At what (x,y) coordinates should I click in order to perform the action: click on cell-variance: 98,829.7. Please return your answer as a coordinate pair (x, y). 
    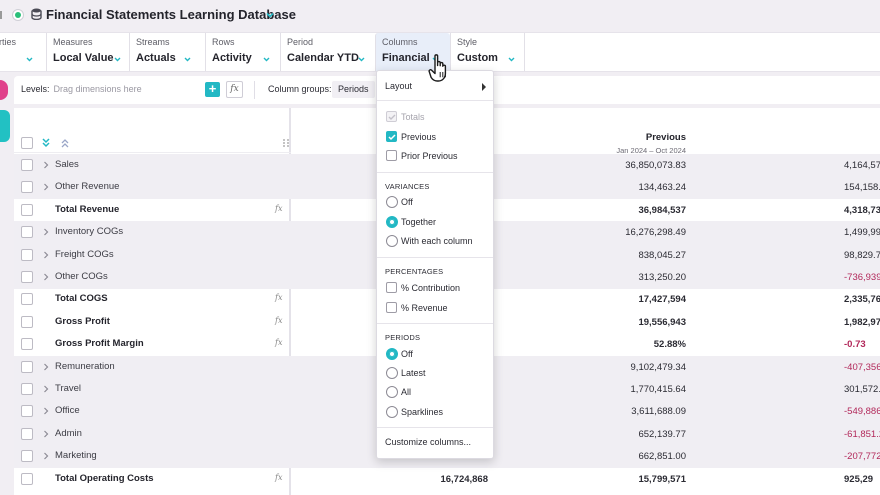
    Looking at the image, I should click on (862, 255).